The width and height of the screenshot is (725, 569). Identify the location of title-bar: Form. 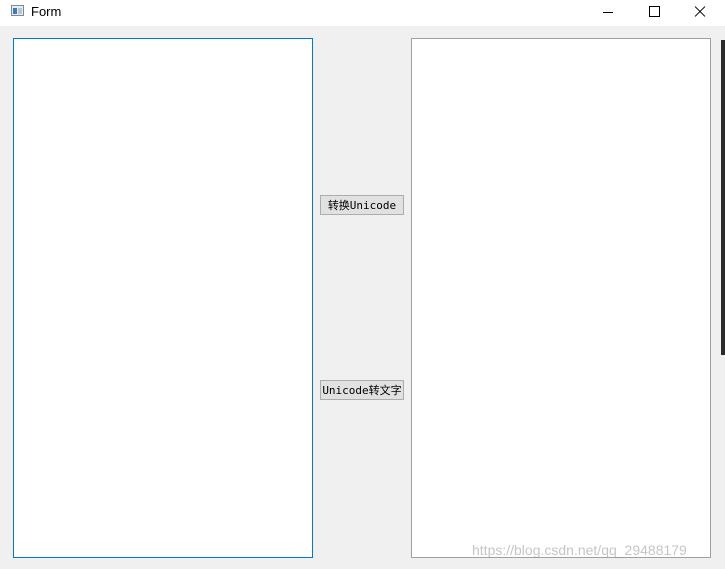
(362, 13).